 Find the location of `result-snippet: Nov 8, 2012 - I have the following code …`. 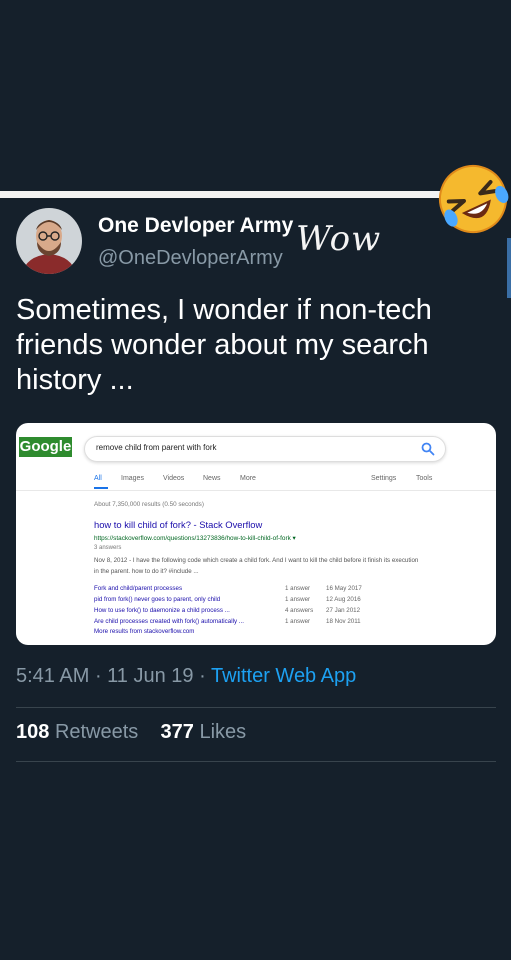

result-snippet: Nov 8, 2012 - I have the following code … is located at coordinates (256, 566).